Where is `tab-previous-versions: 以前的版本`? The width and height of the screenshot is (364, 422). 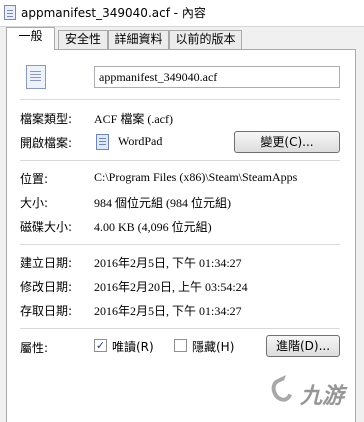 tab-previous-versions: 以前的版本 is located at coordinates (205, 39).